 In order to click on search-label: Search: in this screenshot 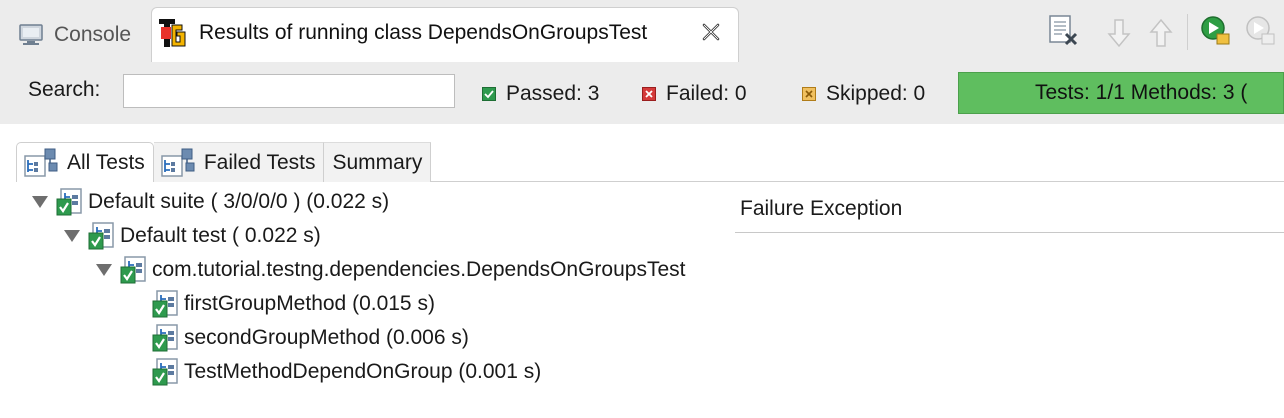, I will do `click(64, 89)`.